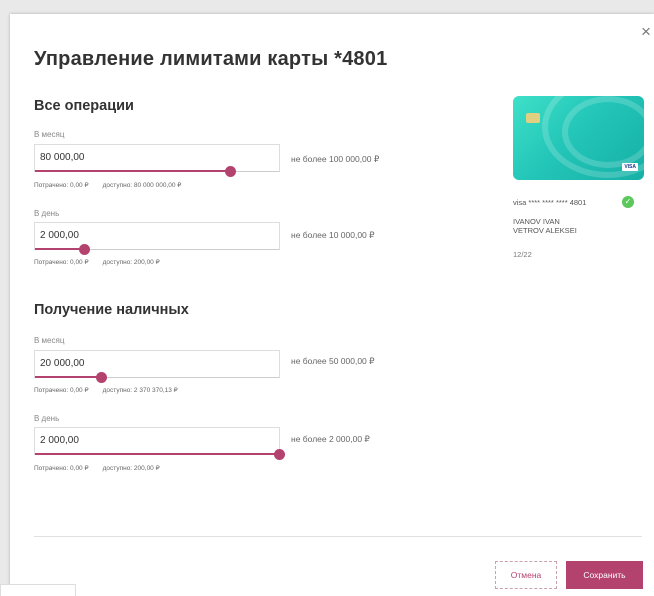 This screenshot has width=654, height=596. Describe the element at coordinates (526, 575) in the screenshot. I see `cancel-button: Отмена` at that location.